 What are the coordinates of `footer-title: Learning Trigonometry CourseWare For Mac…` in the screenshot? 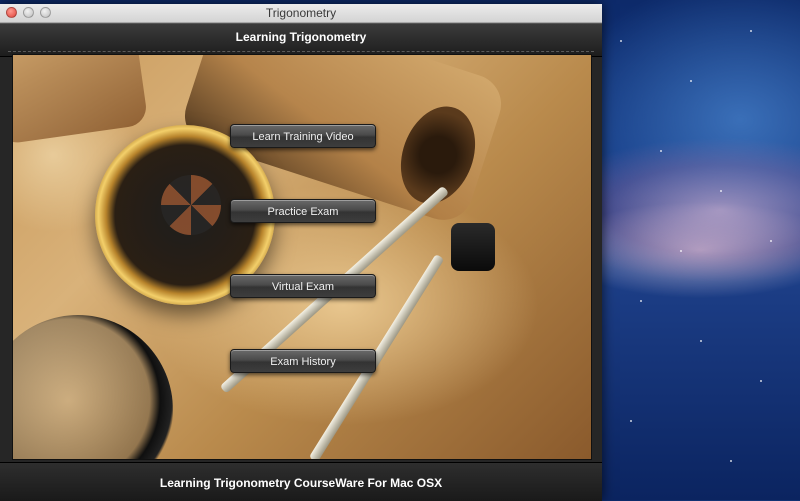 It's located at (301, 483).